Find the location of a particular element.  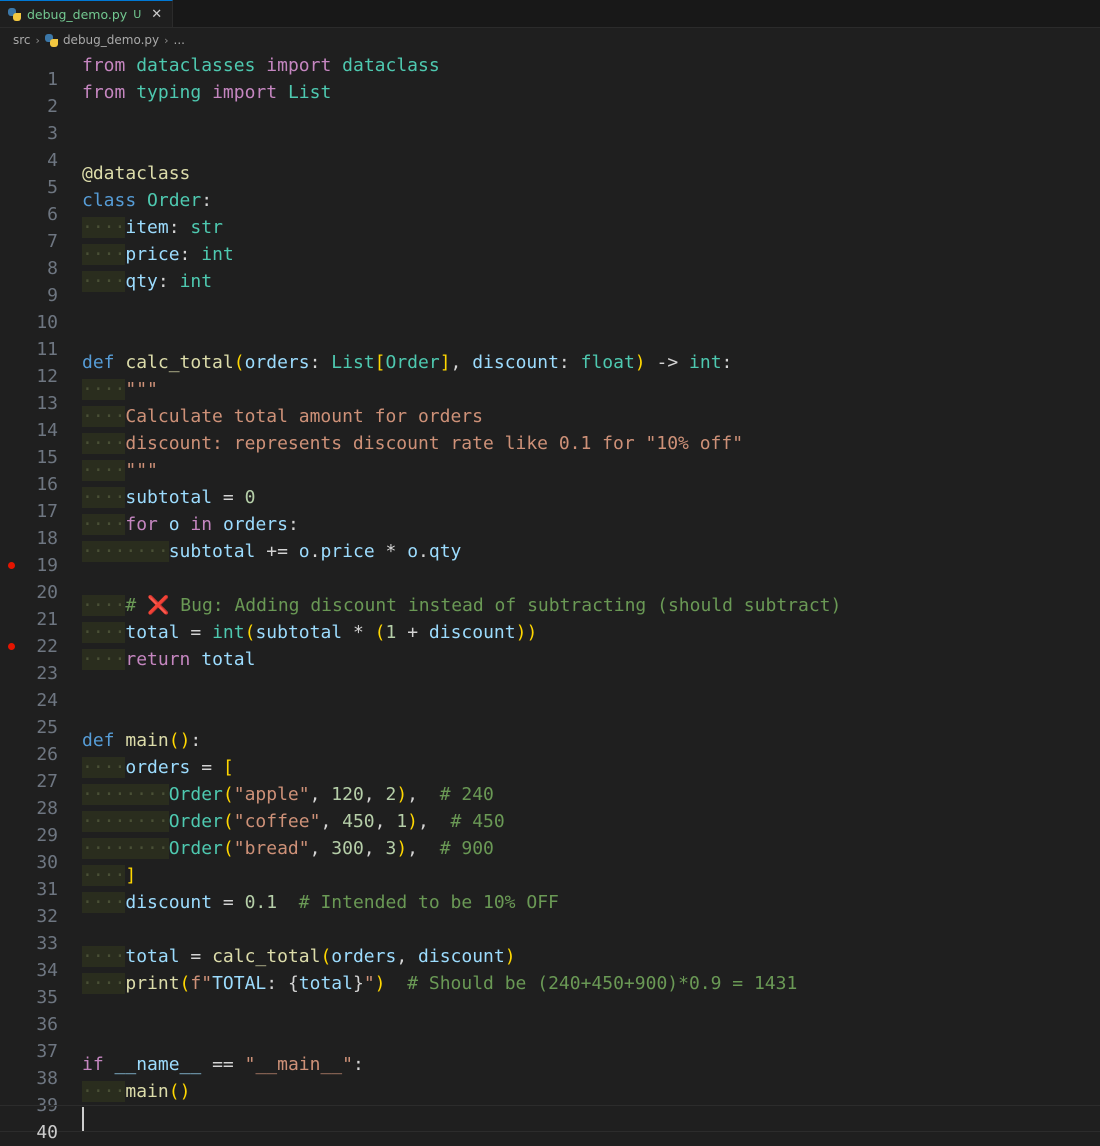

code-line: 27 ···· orders = [ is located at coordinates (550, 773).